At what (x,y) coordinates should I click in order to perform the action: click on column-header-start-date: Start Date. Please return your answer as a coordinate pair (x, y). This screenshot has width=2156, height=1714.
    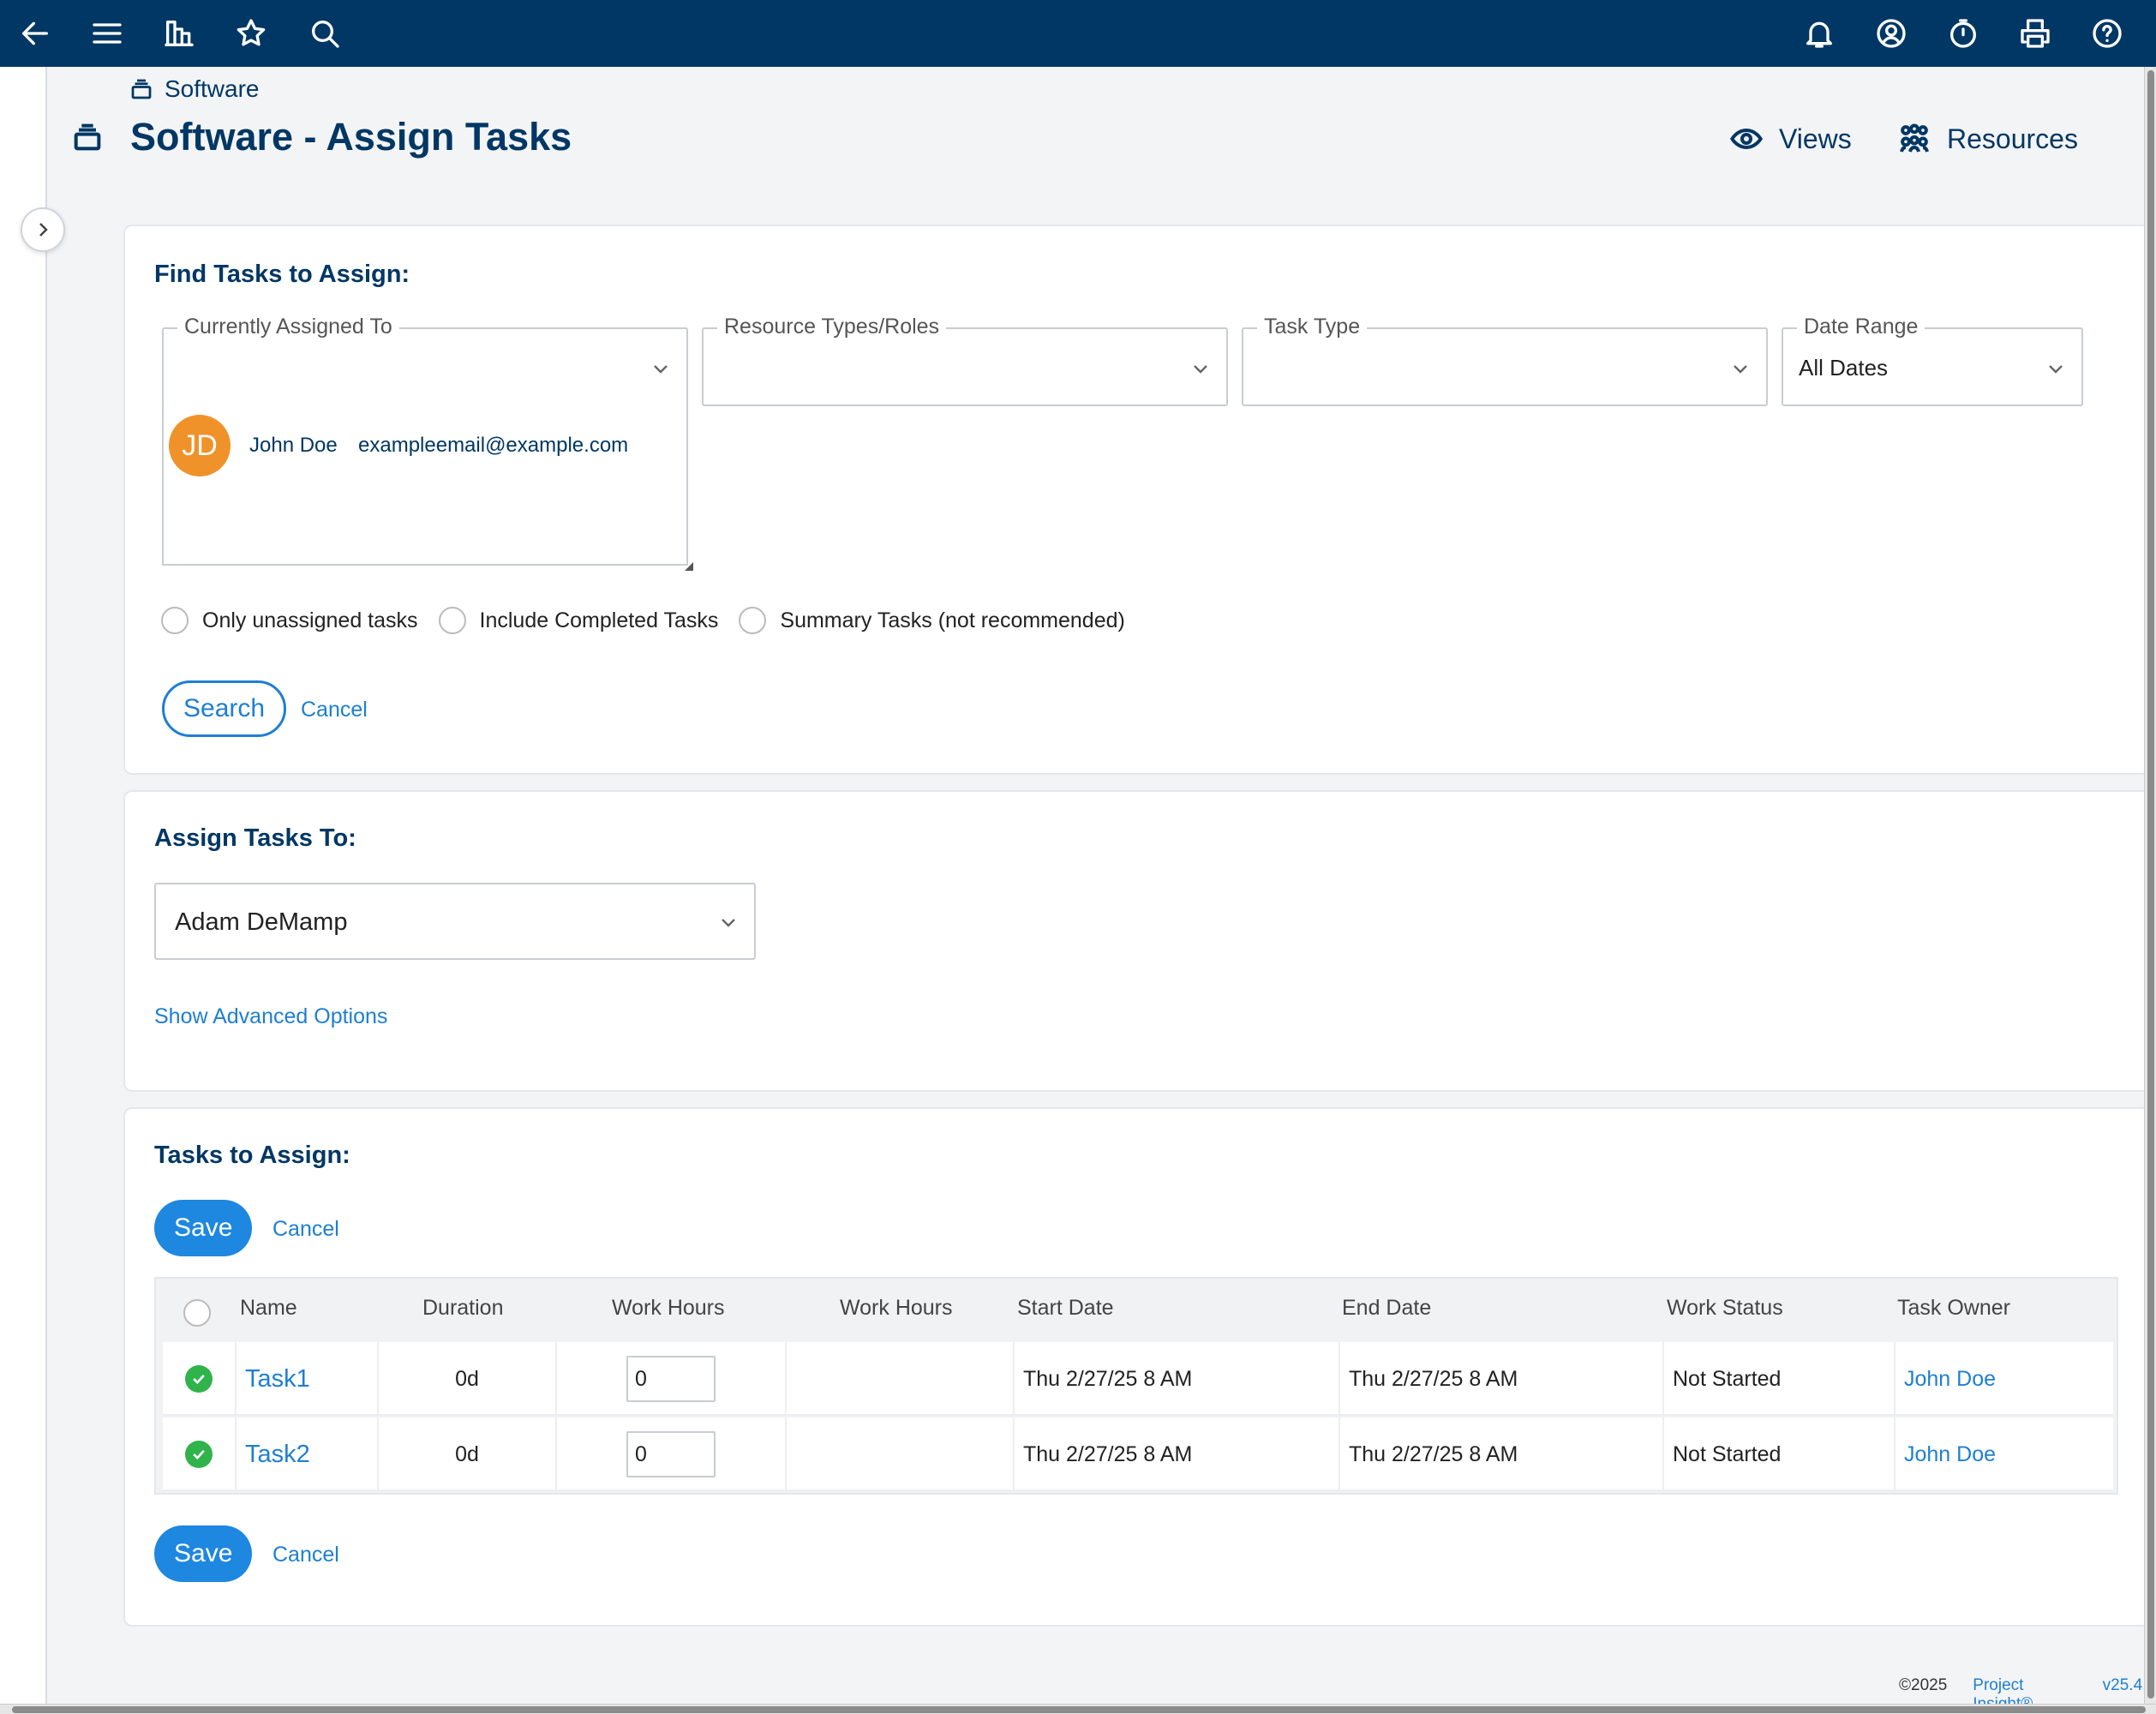
    Looking at the image, I should click on (1066, 1308).